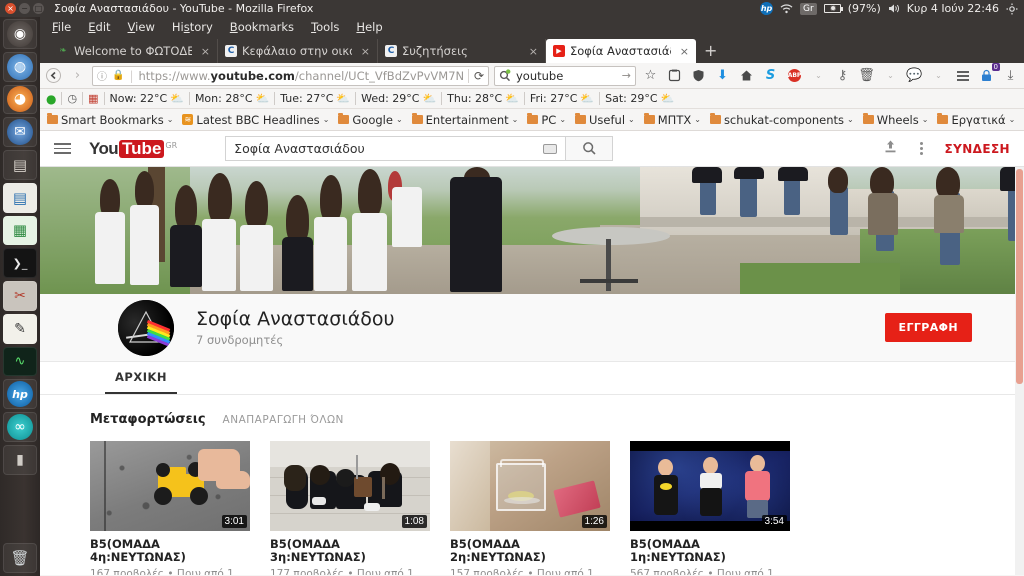 The image size is (1024, 576). What do you see at coordinates (20, 132) in the screenshot?
I see `launcher-item-thunderbird: ✉` at bounding box center [20, 132].